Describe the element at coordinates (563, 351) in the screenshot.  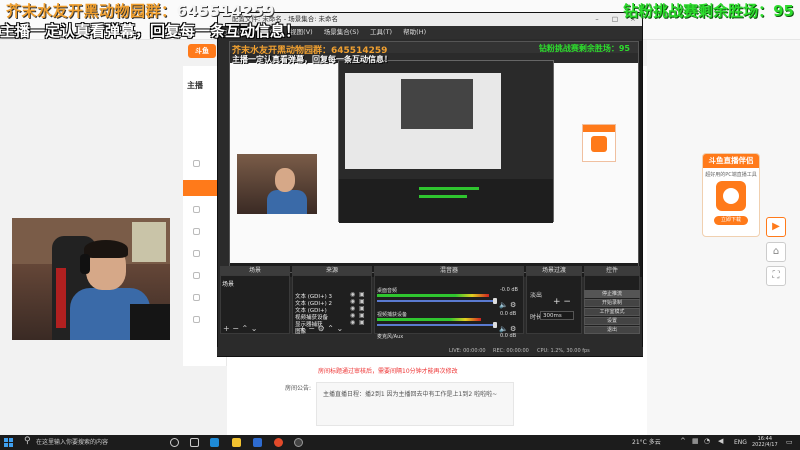
I see `cpu-fps: CPU: 1.2%, 30.00 fps` at that location.